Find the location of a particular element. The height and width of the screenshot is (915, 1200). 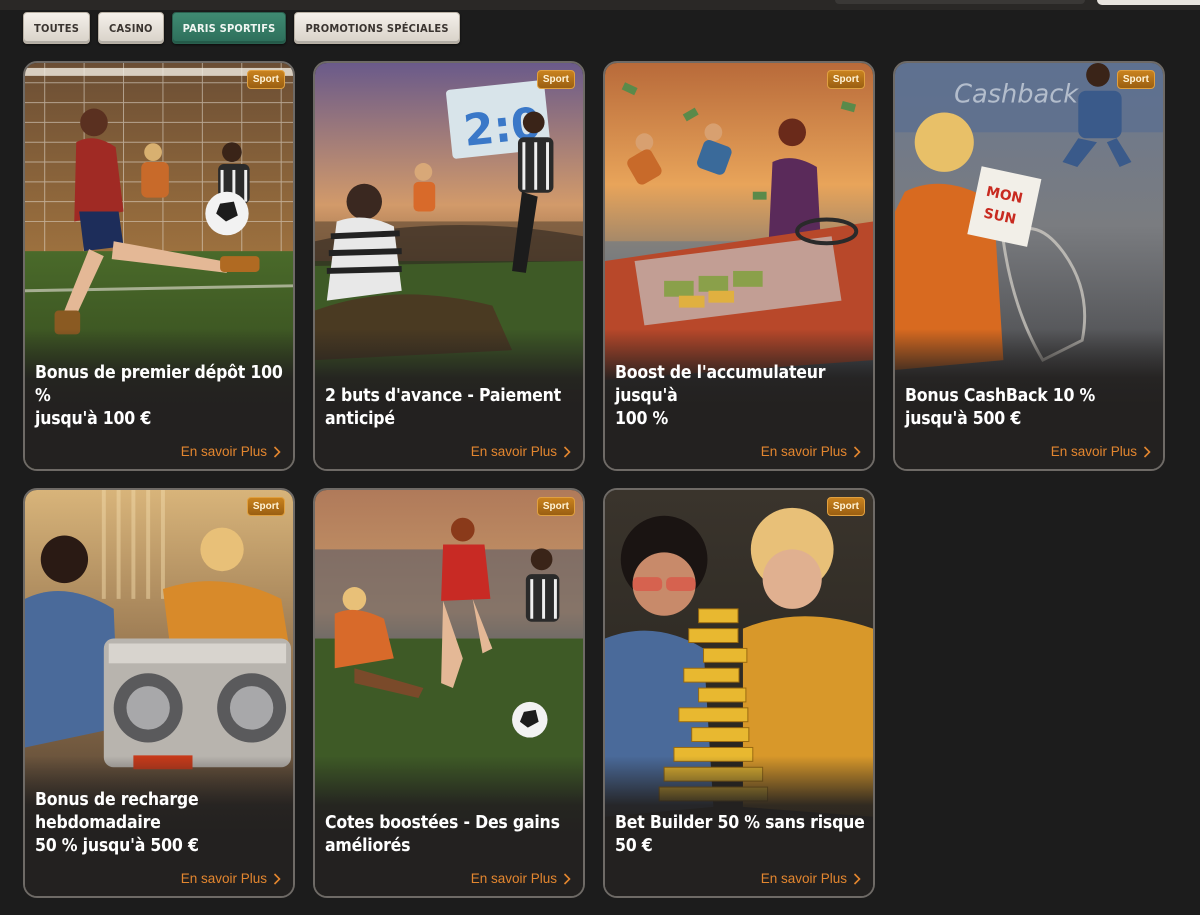

promo-title: 2 buts d'avance - Paiement anticipé is located at coordinates (450, 408).